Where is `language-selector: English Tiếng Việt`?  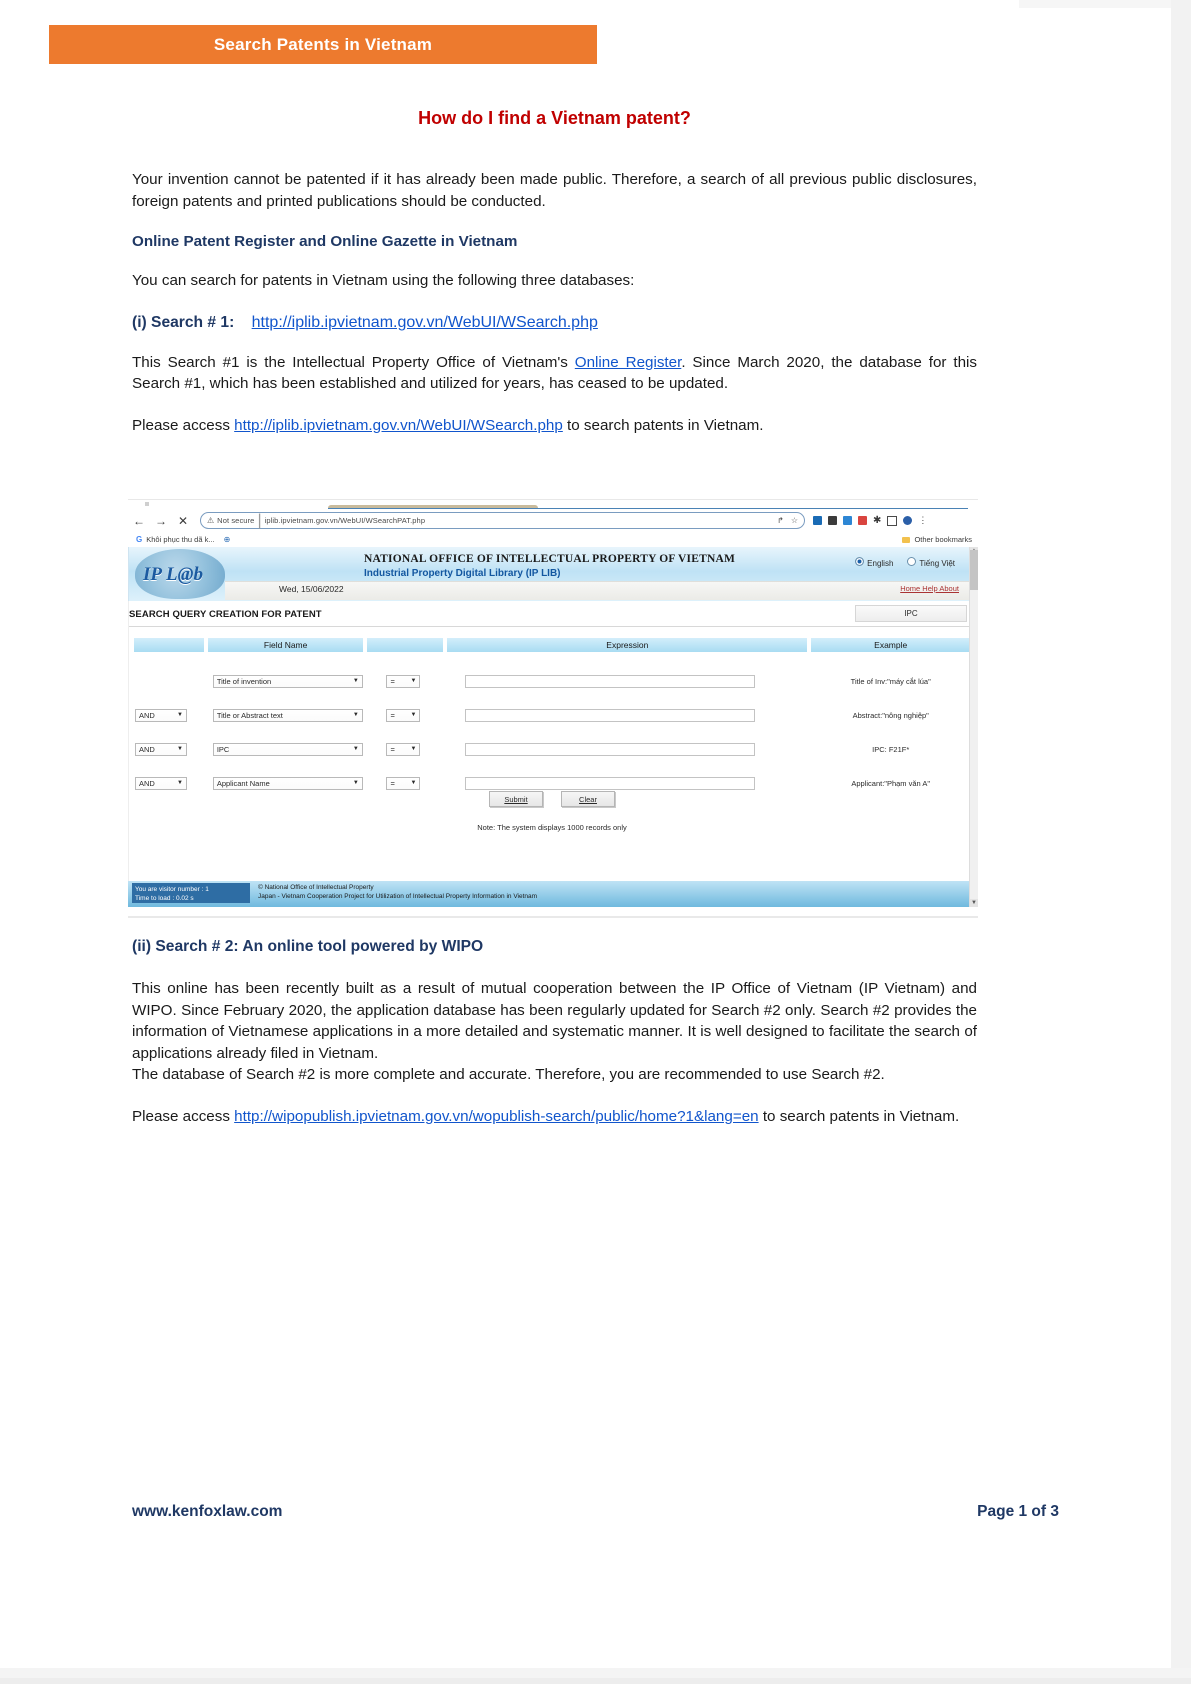 language-selector: English Tiếng Việt is located at coordinates (905, 562).